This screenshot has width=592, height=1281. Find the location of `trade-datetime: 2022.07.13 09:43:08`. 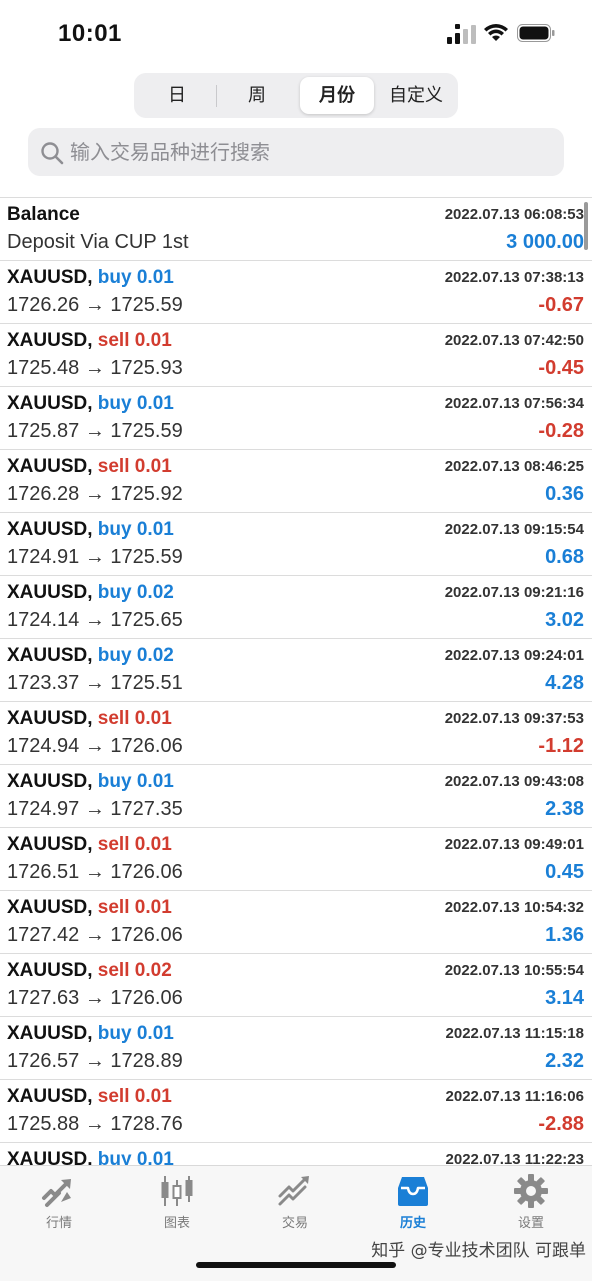

trade-datetime: 2022.07.13 09:43:08 is located at coordinates (514, 781).